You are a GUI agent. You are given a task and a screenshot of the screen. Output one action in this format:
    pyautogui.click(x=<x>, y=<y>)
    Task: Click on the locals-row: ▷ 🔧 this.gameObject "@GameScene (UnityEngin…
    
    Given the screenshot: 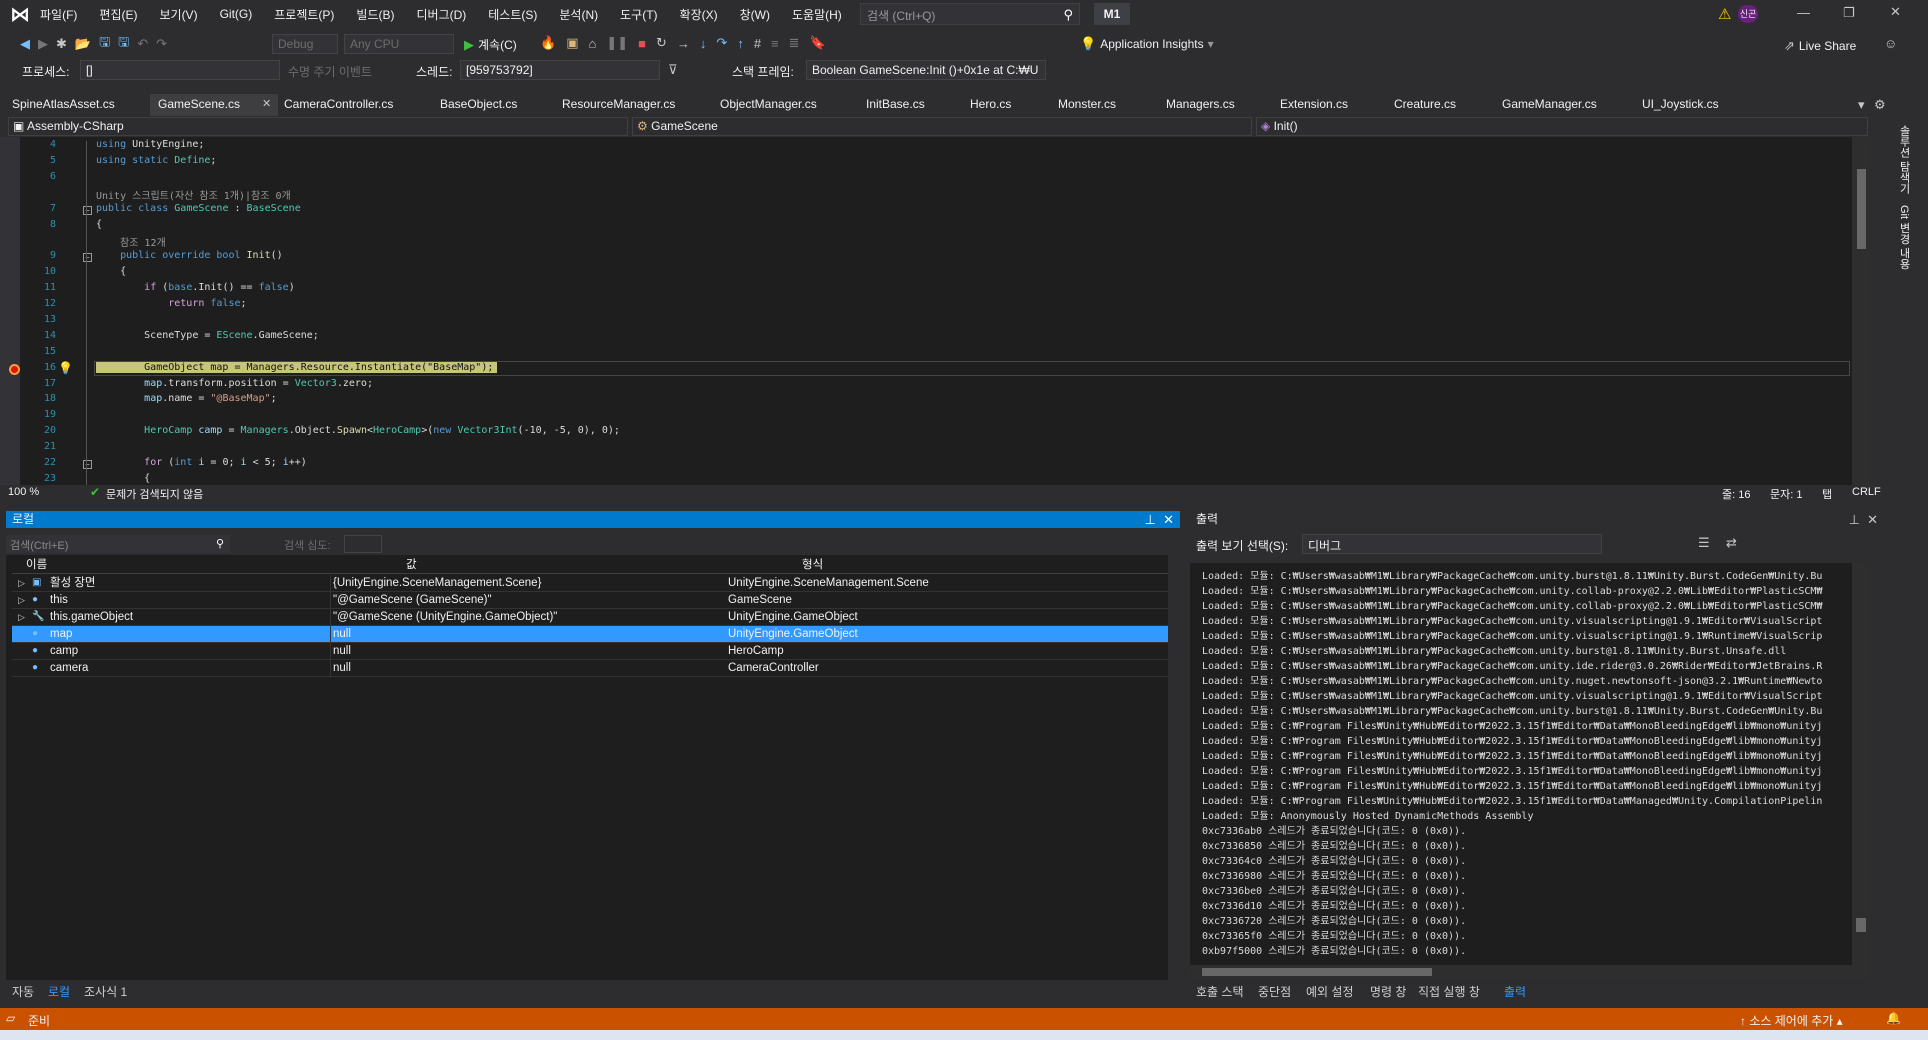 What is the action you would take?
    pyautogui.click(x=590, y=617)
    